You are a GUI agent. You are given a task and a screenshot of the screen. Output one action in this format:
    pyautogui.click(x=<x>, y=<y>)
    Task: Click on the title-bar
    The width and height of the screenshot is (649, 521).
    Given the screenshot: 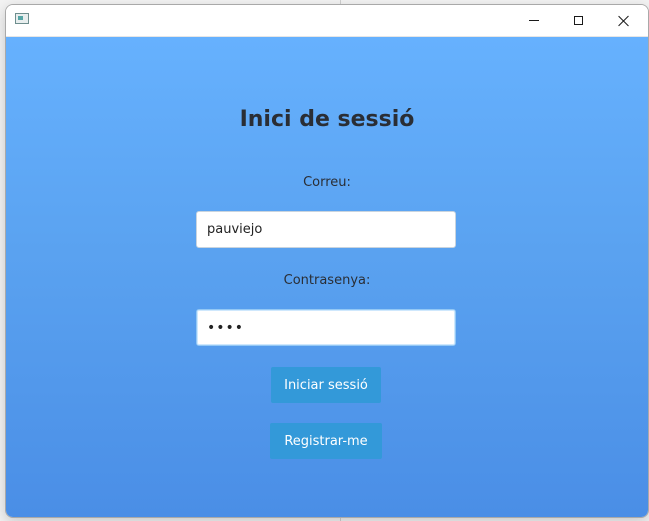 What is the action you would take?
    pyautogui.click(x=327, y=21)
    